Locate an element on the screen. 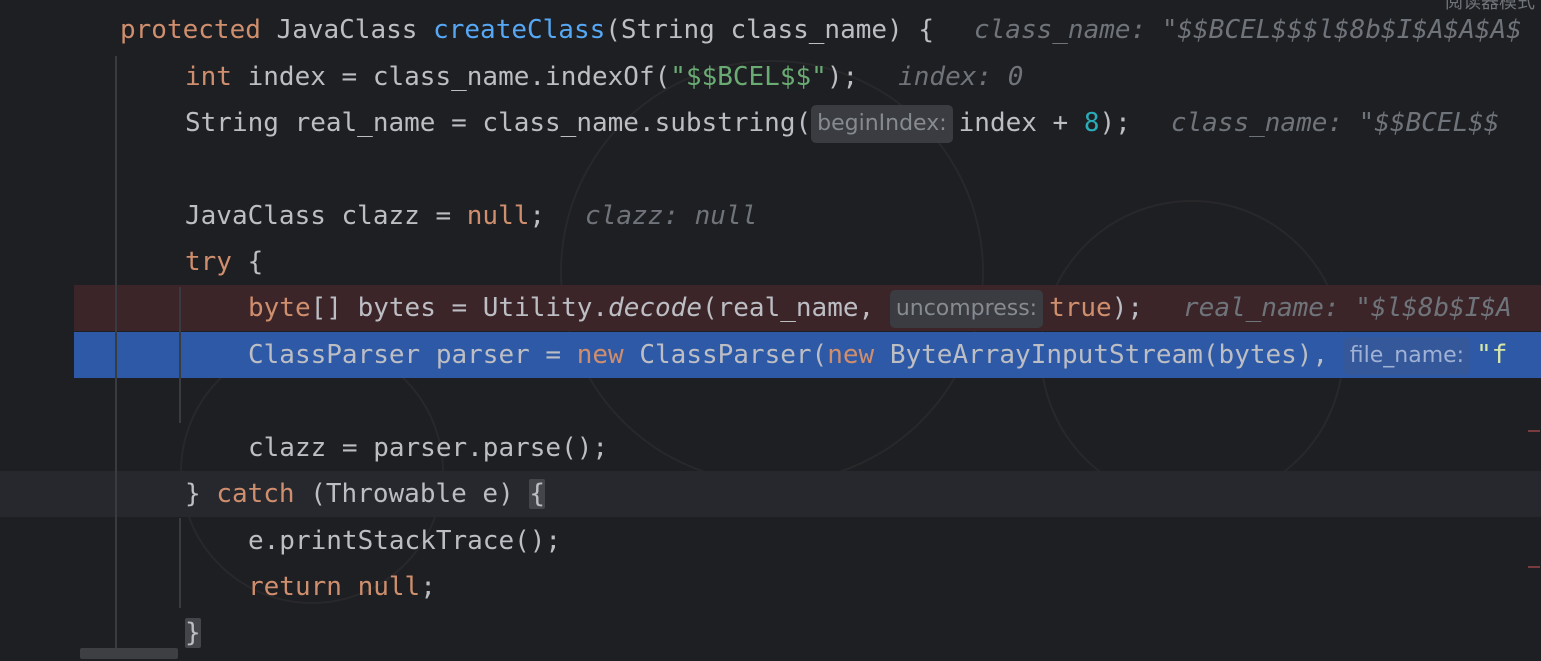 Image resolution: width=1541 pixels, height=661 pixels. code-line: try { is located at coordinates (770, 262).